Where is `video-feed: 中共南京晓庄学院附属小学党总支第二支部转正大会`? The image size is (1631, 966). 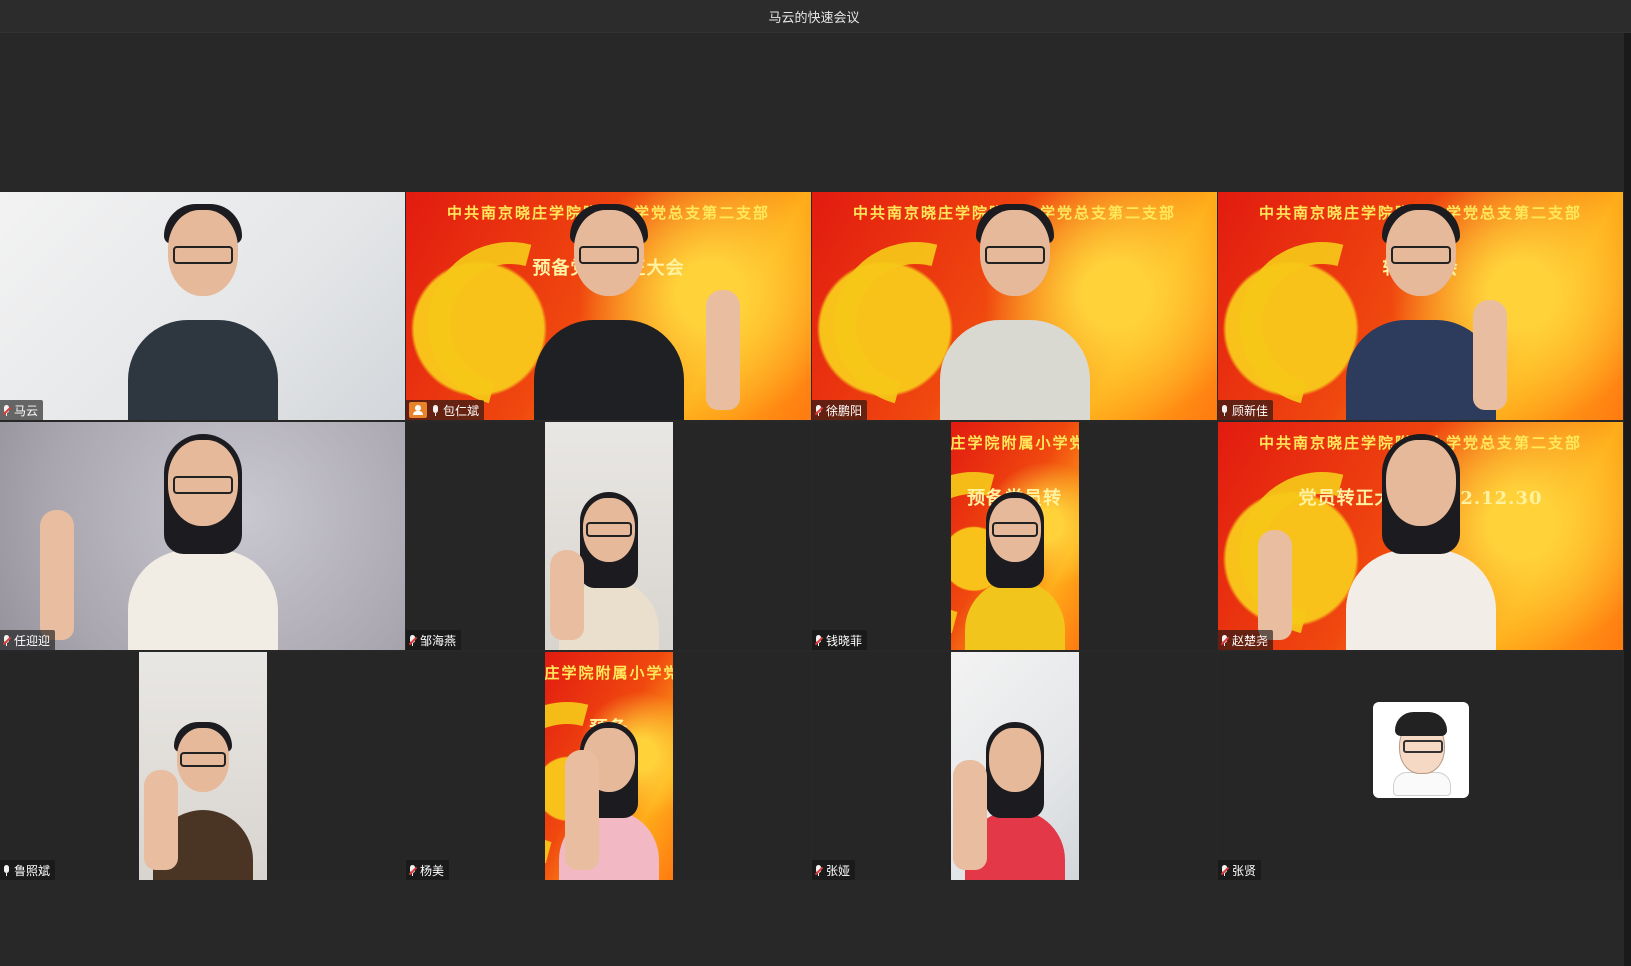 video-feed: 中共南京晓庄学院附属小学党总支第二支部转正大会 is located at coordinates (1420, 306).